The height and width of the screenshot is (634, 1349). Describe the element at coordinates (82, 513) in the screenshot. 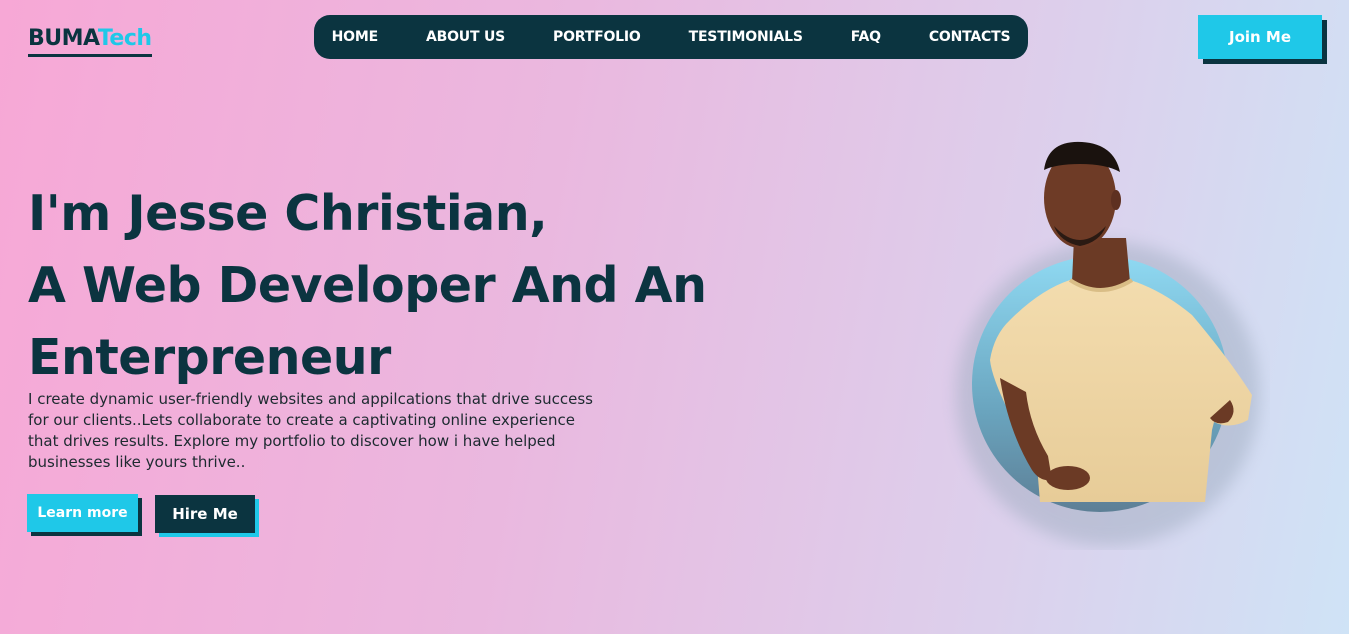

I see `learn-more-button: Learn more` at that location.